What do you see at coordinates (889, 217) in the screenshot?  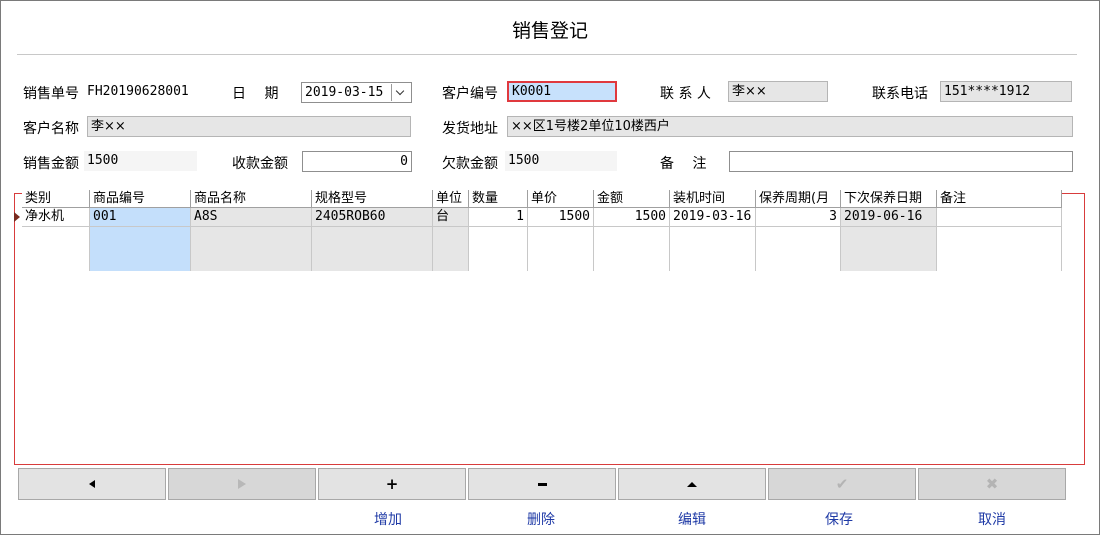 I see `cell-next-maintenance: 2019-06-16` at bounding box center [889, 217].